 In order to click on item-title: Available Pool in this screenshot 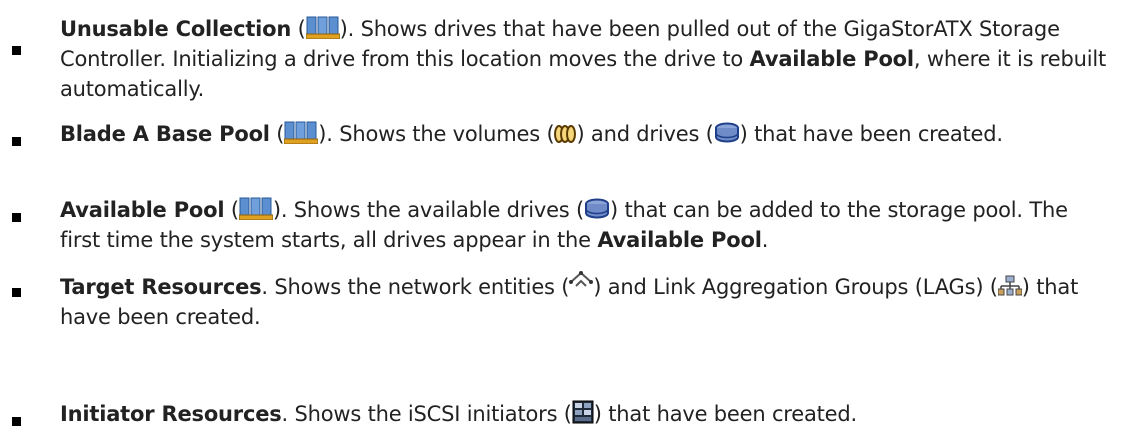, I will do `click(142, 210)`.